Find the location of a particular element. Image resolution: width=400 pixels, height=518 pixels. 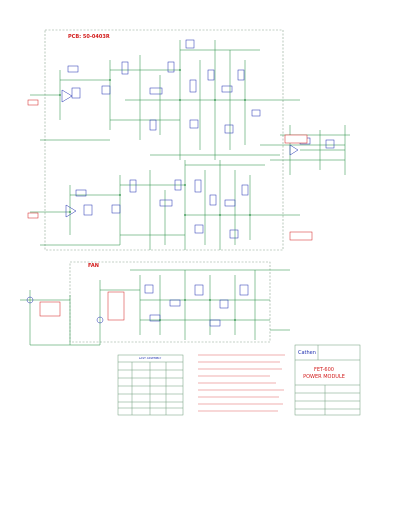

fan-label: FAN is located at coordinates (93, 266).